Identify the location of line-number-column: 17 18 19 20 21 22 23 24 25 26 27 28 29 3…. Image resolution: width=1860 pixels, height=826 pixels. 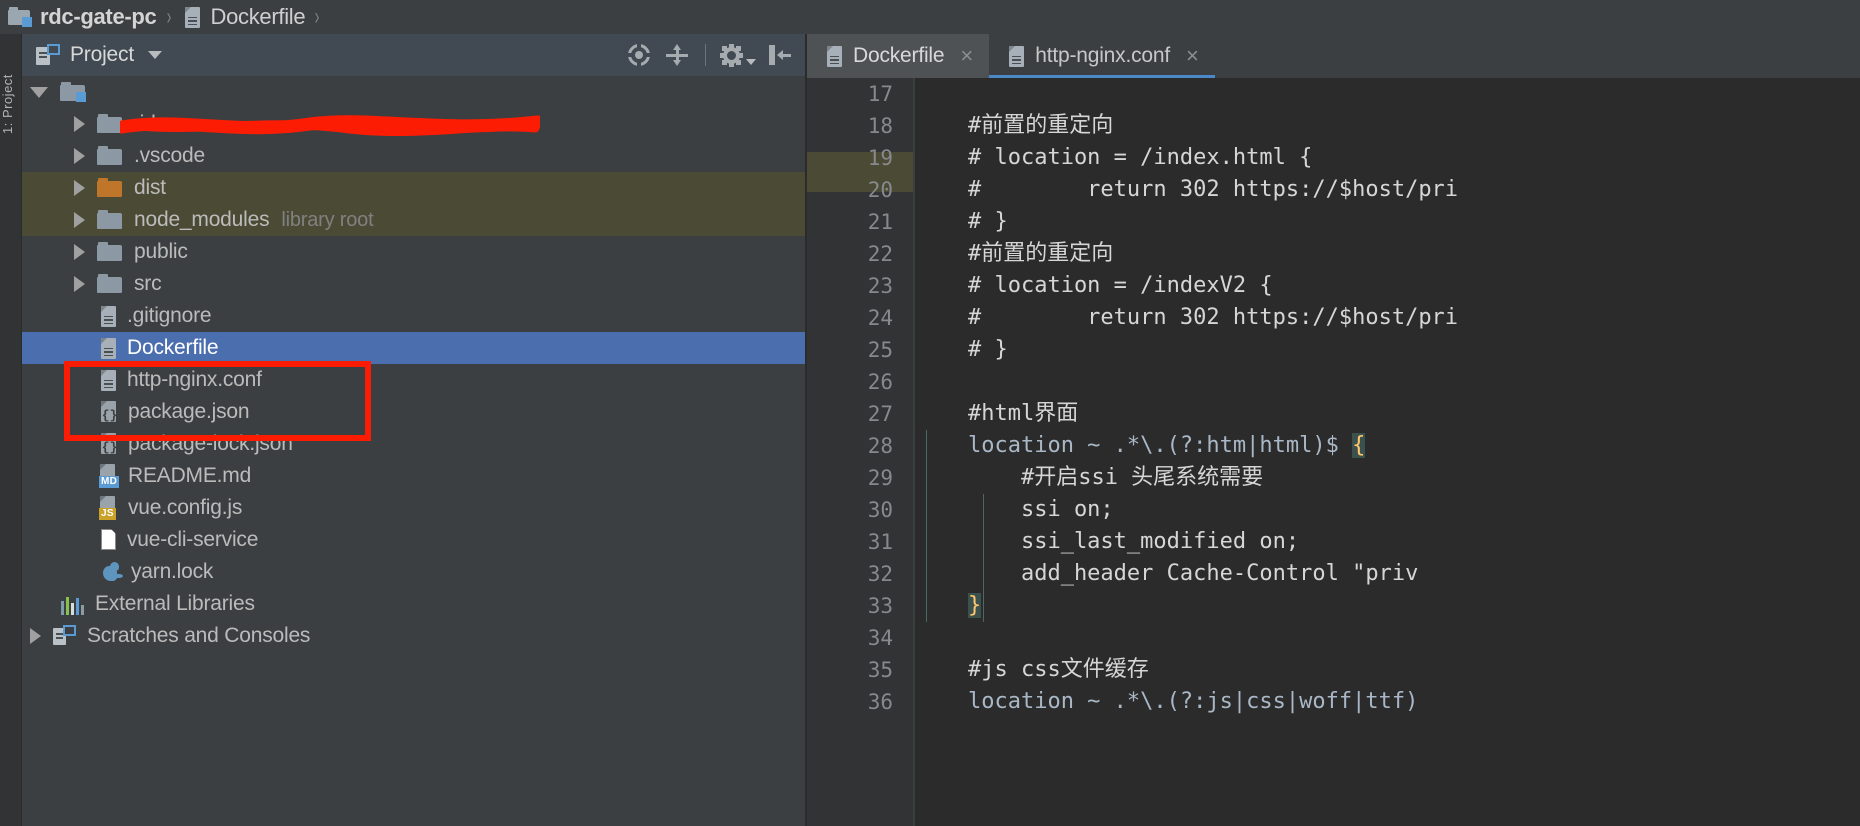
(853, 452).